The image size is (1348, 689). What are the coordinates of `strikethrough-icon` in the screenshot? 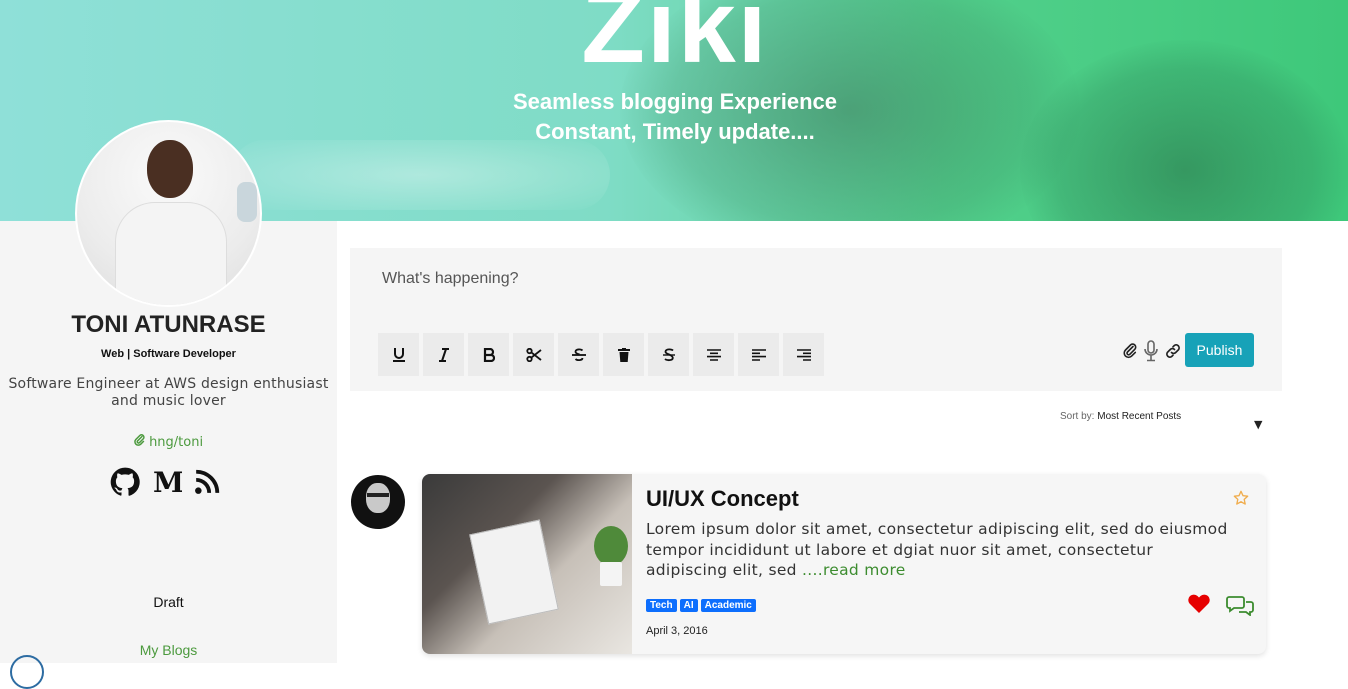 It's located at (578, 354).